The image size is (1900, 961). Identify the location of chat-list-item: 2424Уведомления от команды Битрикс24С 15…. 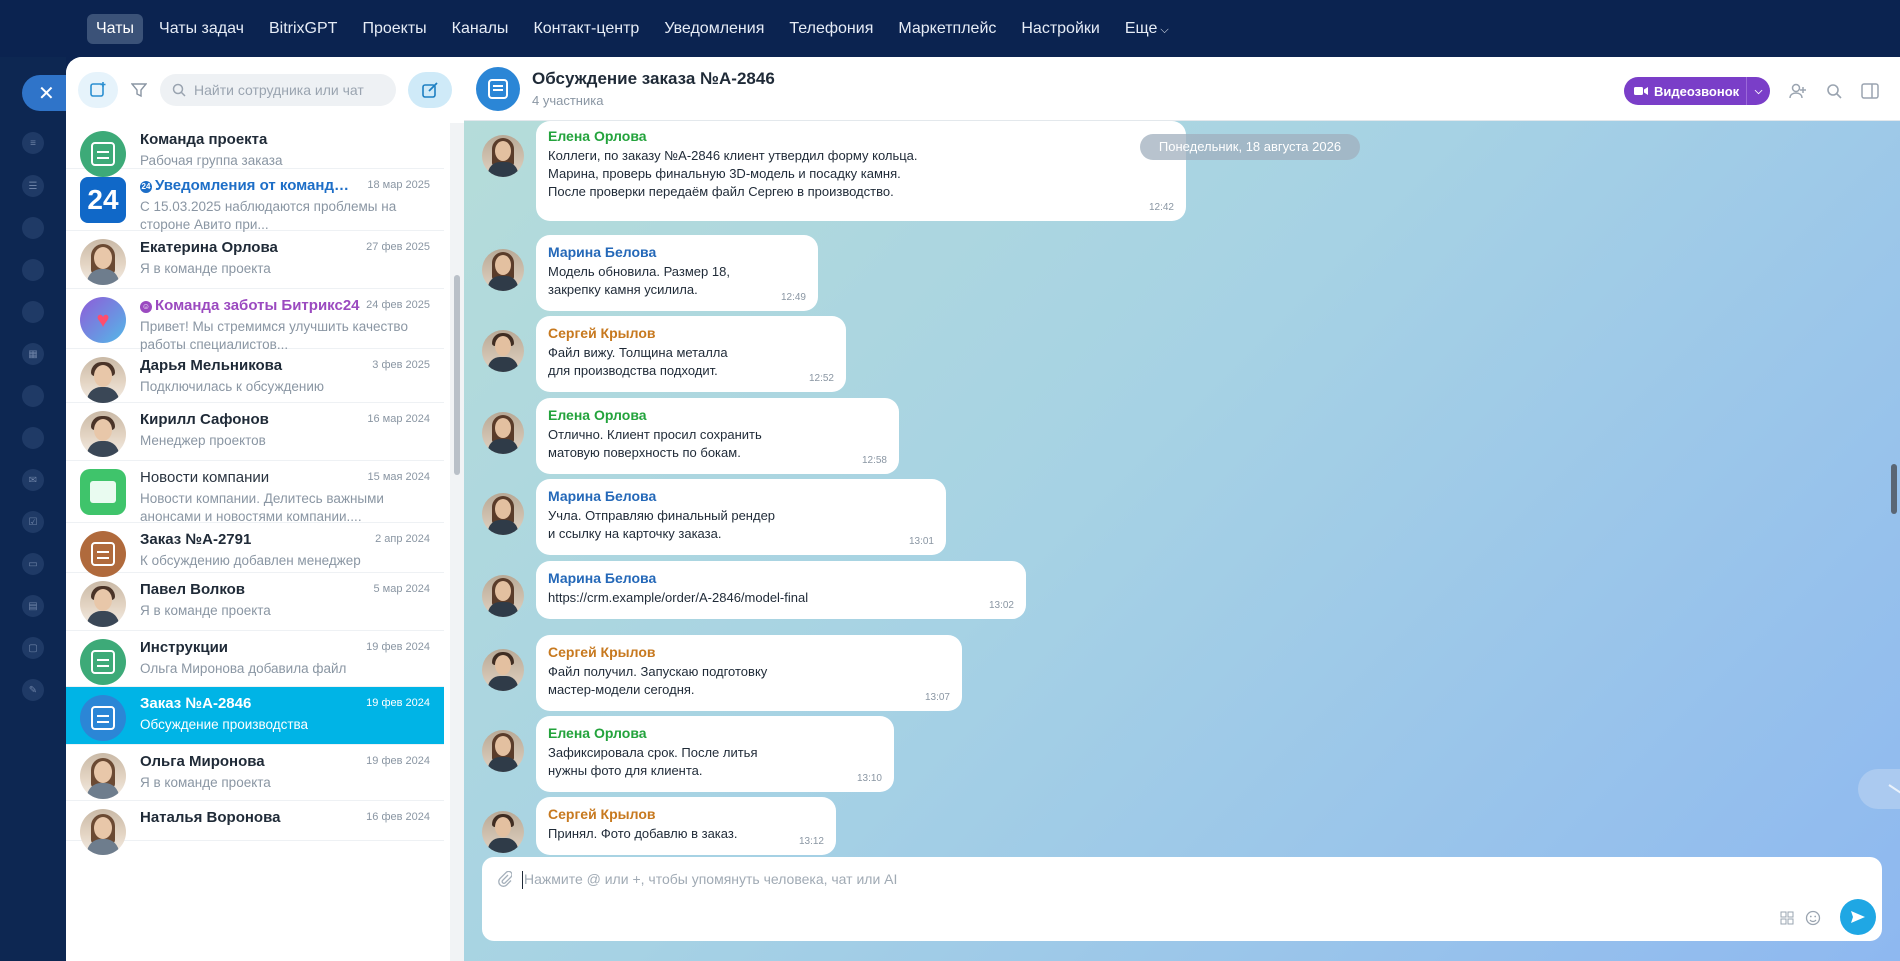
(255, 200).